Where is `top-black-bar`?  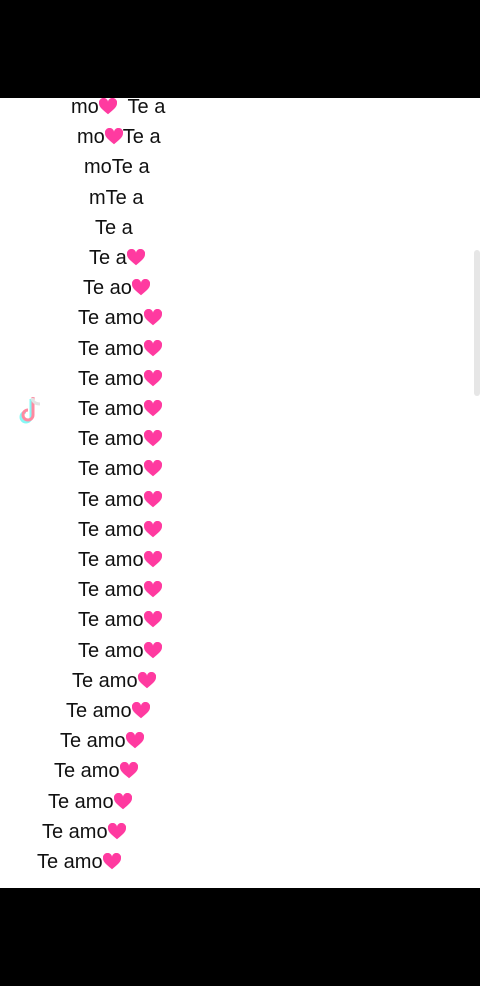 top-black-bar is located at coordinates (240, 49).